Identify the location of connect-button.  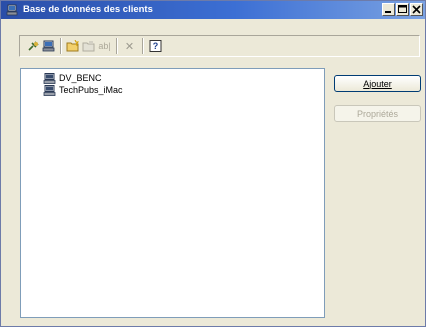
(33, 46).